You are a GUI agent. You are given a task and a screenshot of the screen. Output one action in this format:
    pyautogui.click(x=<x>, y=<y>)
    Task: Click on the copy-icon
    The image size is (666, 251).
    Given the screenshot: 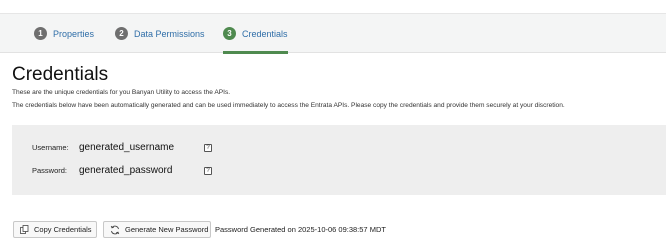 What is the action you would take?
    pyautogui.click(x=24, y=229)
    